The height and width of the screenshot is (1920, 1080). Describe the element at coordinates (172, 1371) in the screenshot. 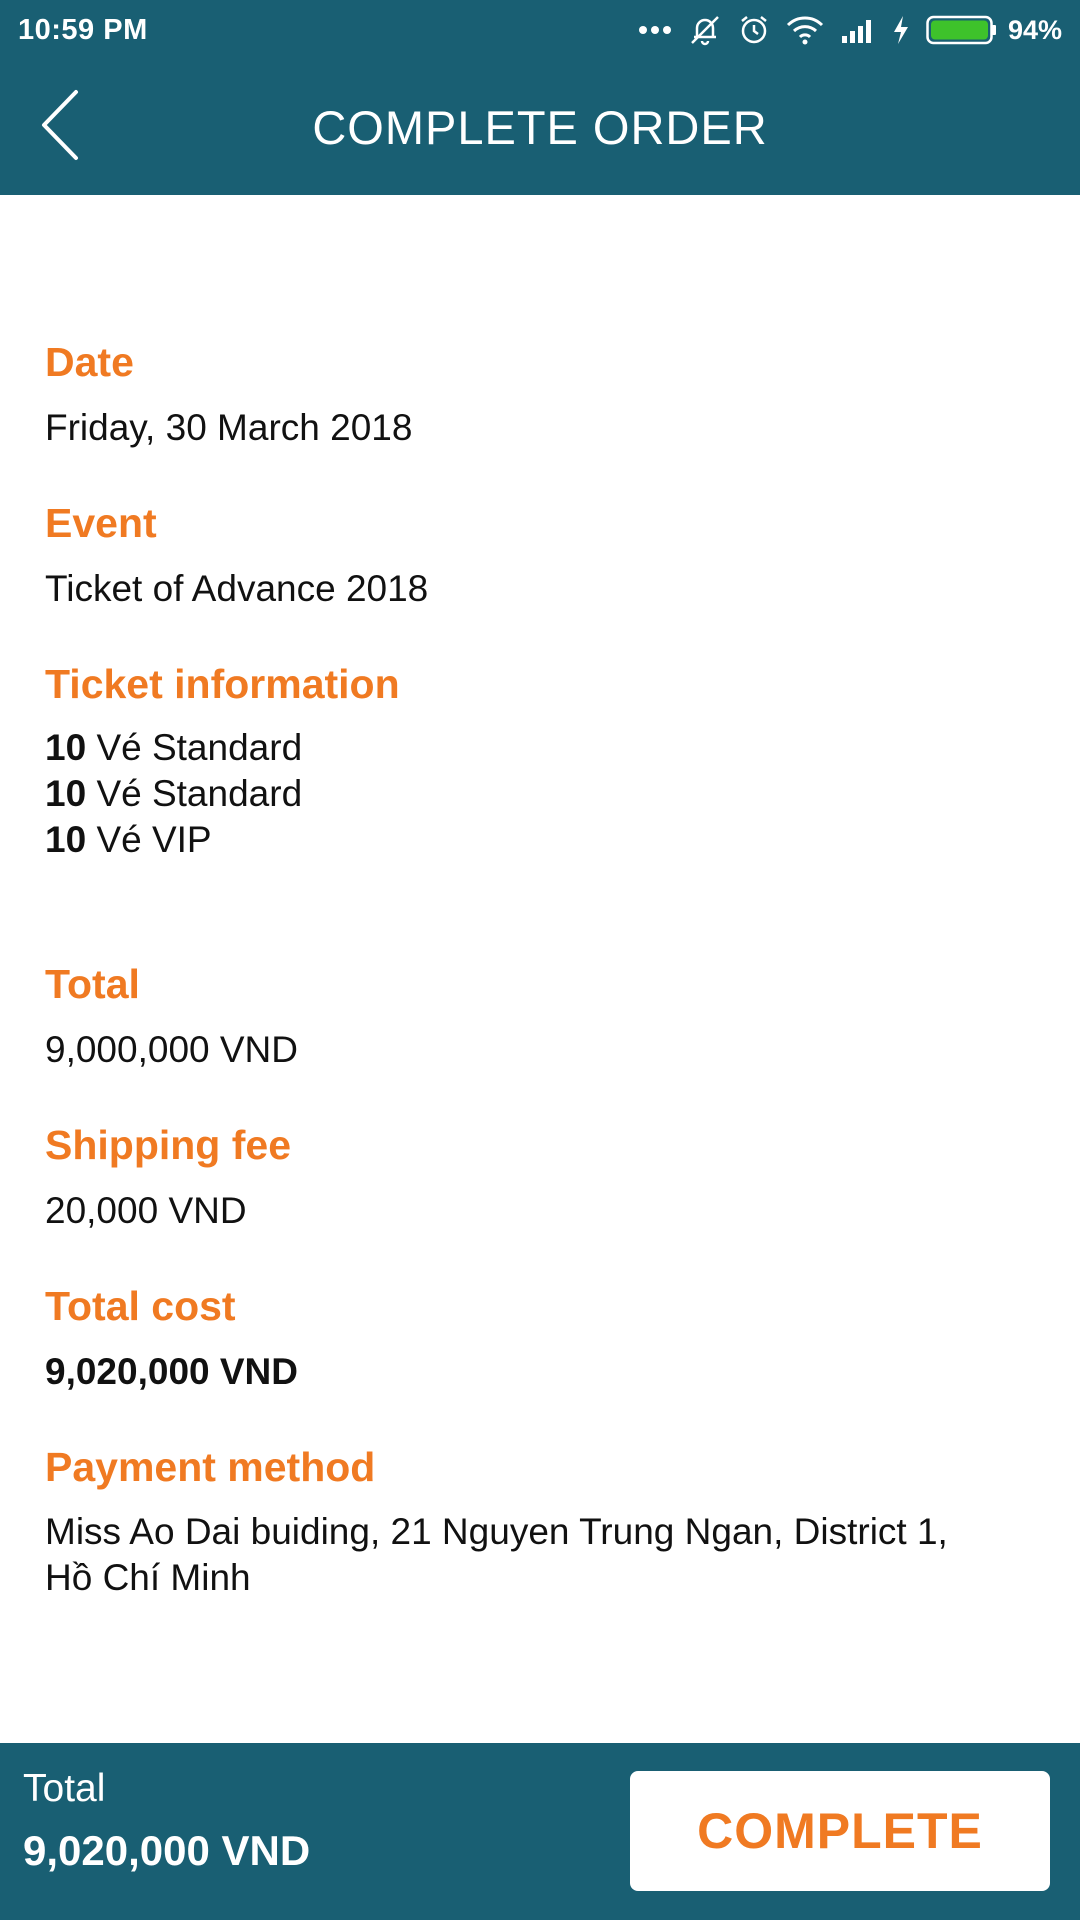

I see `total-cost-value: 9,020,000 VND` at that location.